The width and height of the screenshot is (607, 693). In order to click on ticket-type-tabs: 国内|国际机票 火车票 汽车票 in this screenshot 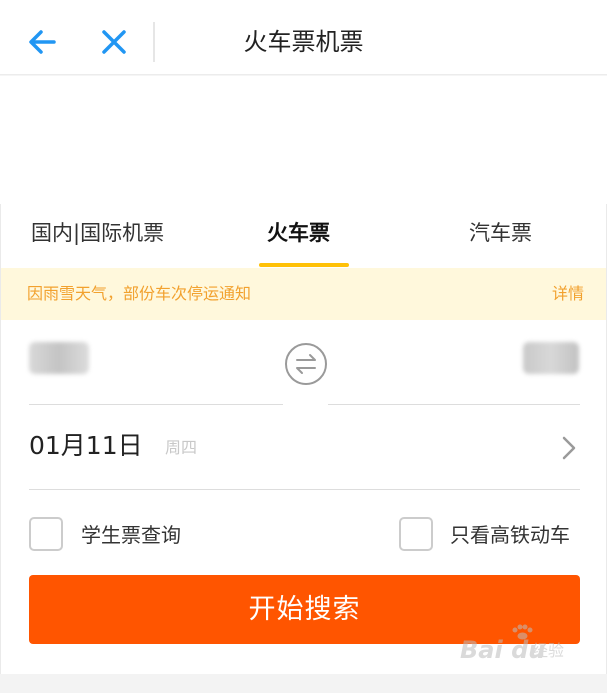, I will do `click(303, 236)`.